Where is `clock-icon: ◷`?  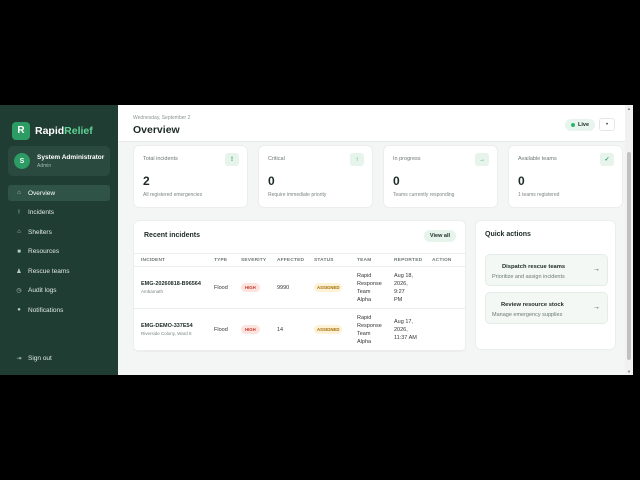 clock-icon: ◷ is located at coordinates (19, 291).